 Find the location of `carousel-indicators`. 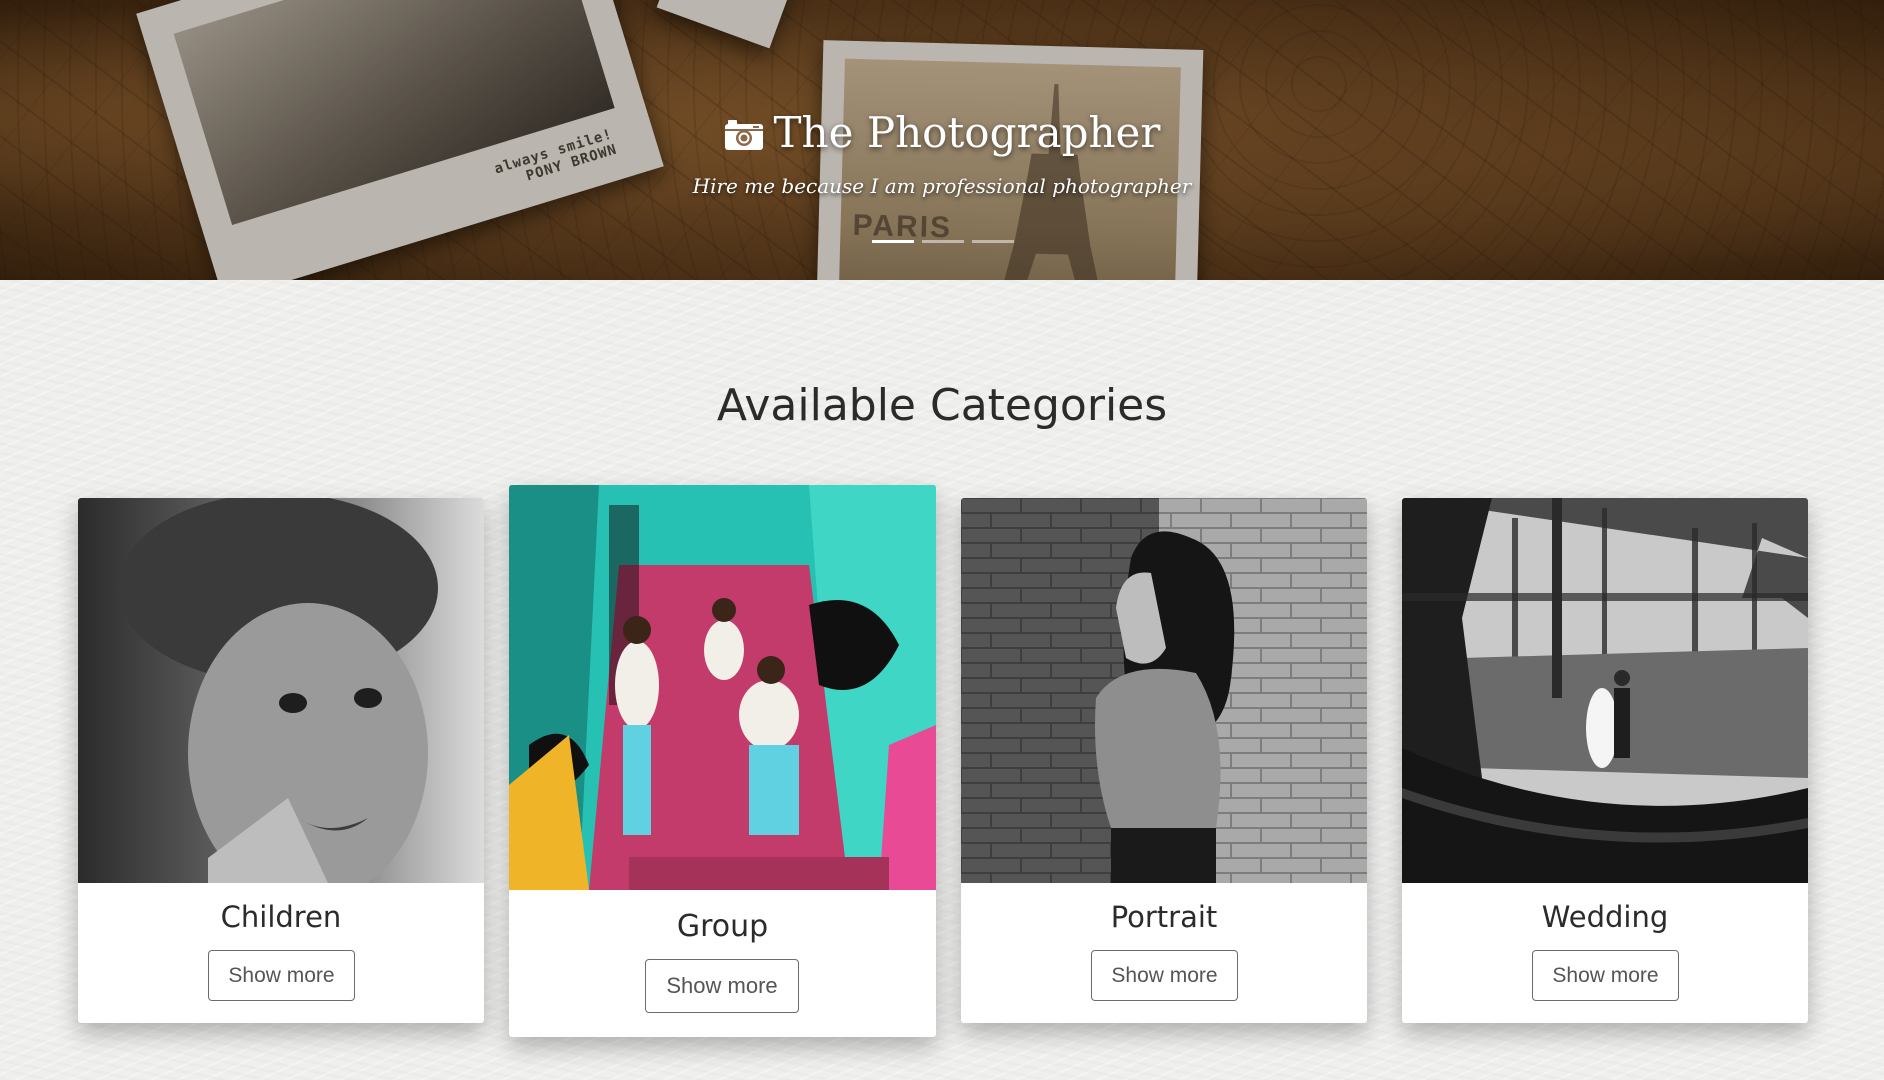

carousel-indicators is located at coordinates (943, 241).